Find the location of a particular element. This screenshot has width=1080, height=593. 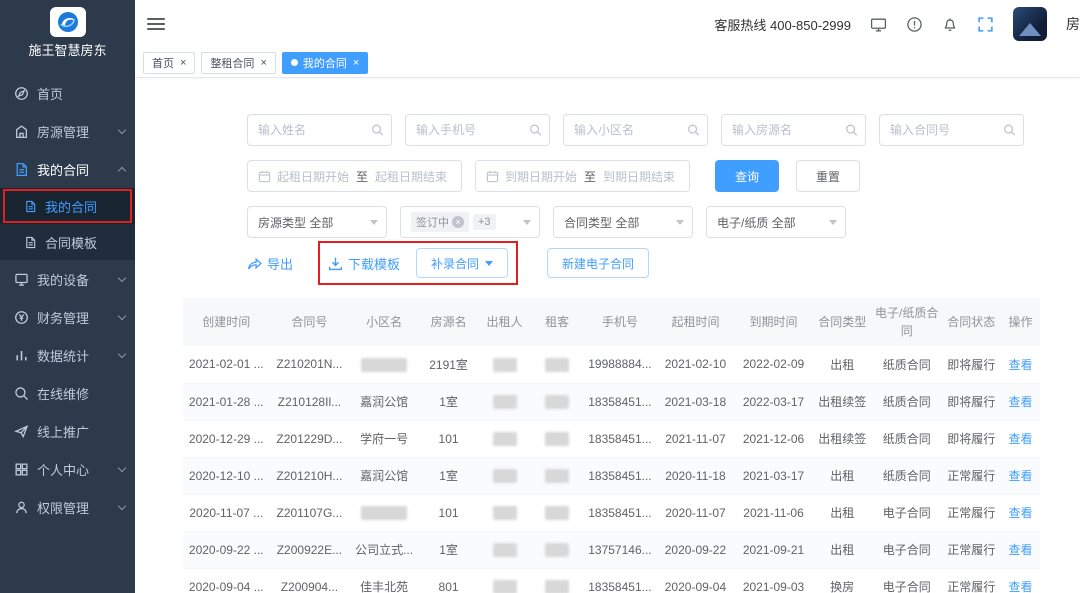

sidebar-item-personal: 个人中心 is located at coordinates (67, 469).